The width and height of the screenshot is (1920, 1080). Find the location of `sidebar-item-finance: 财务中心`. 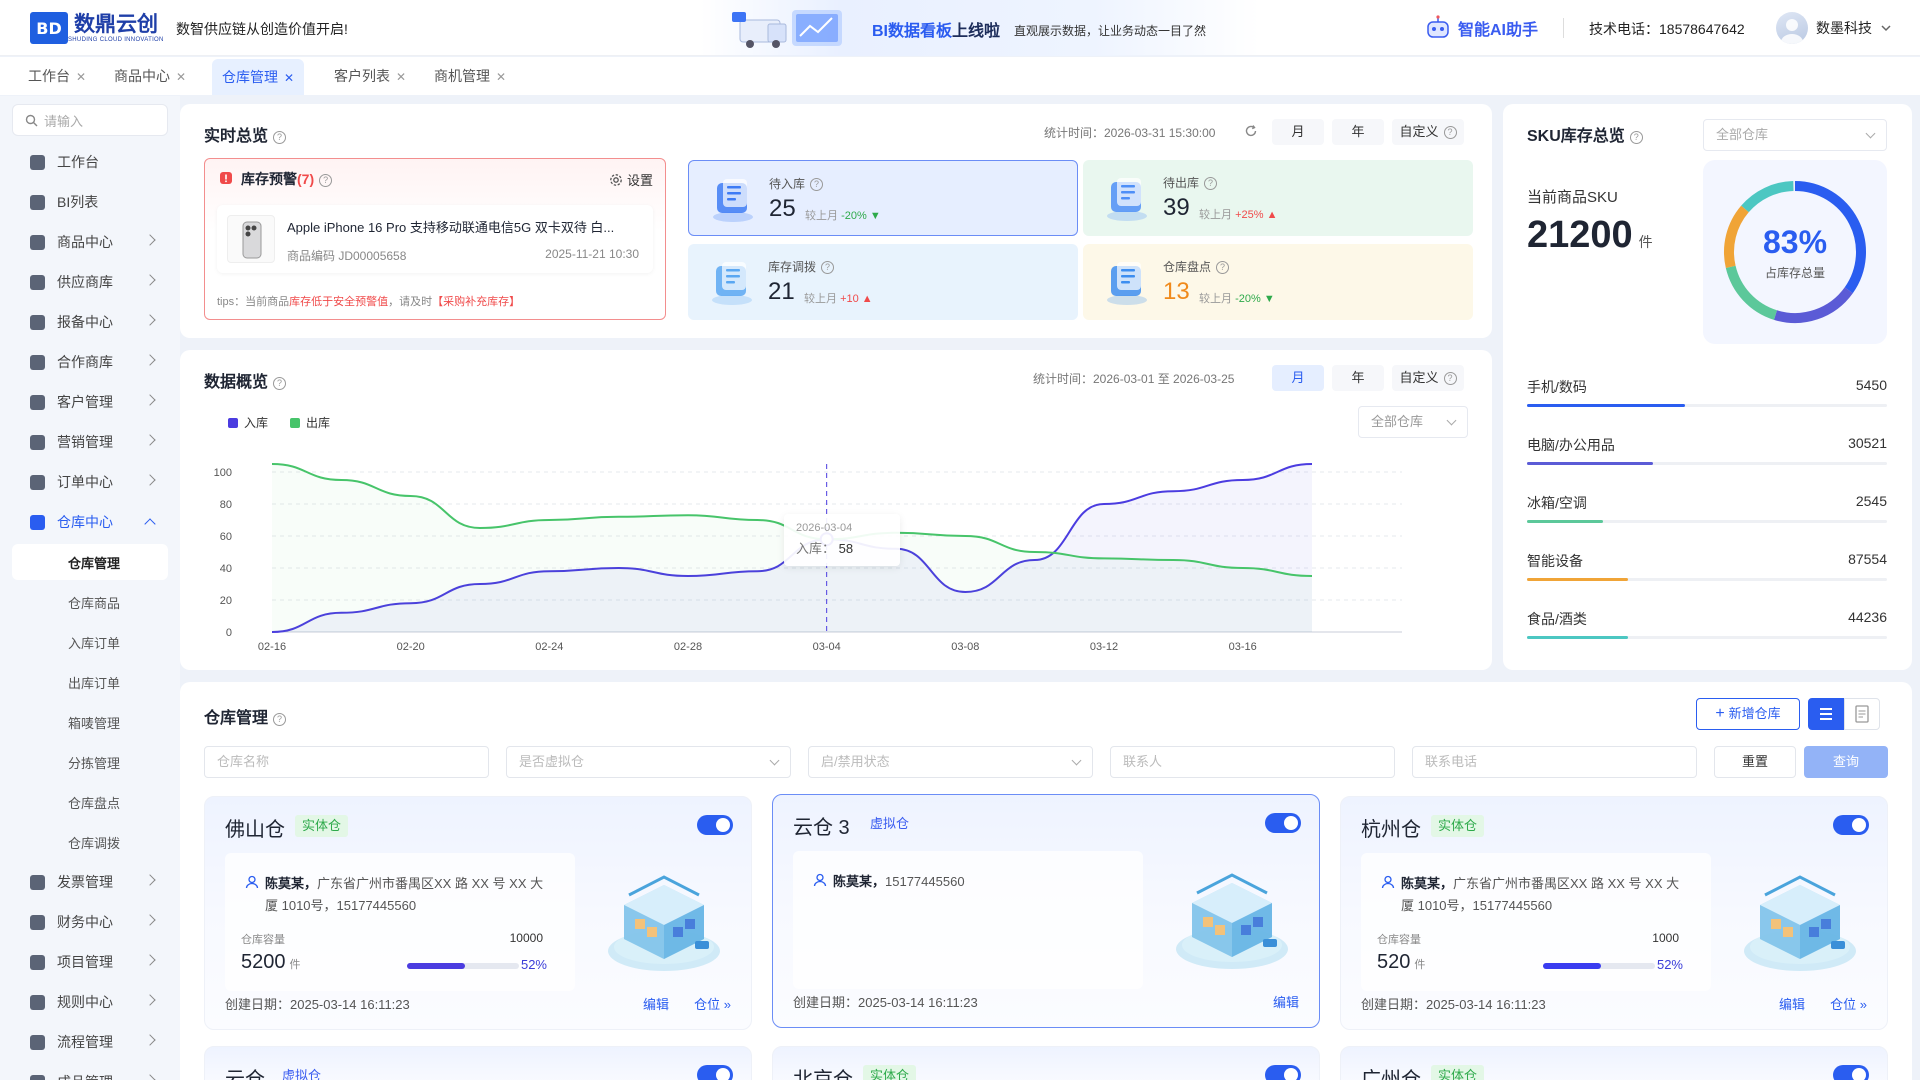

sidebar-item-finance: 财务中心 is located at coordinates (90, 922).